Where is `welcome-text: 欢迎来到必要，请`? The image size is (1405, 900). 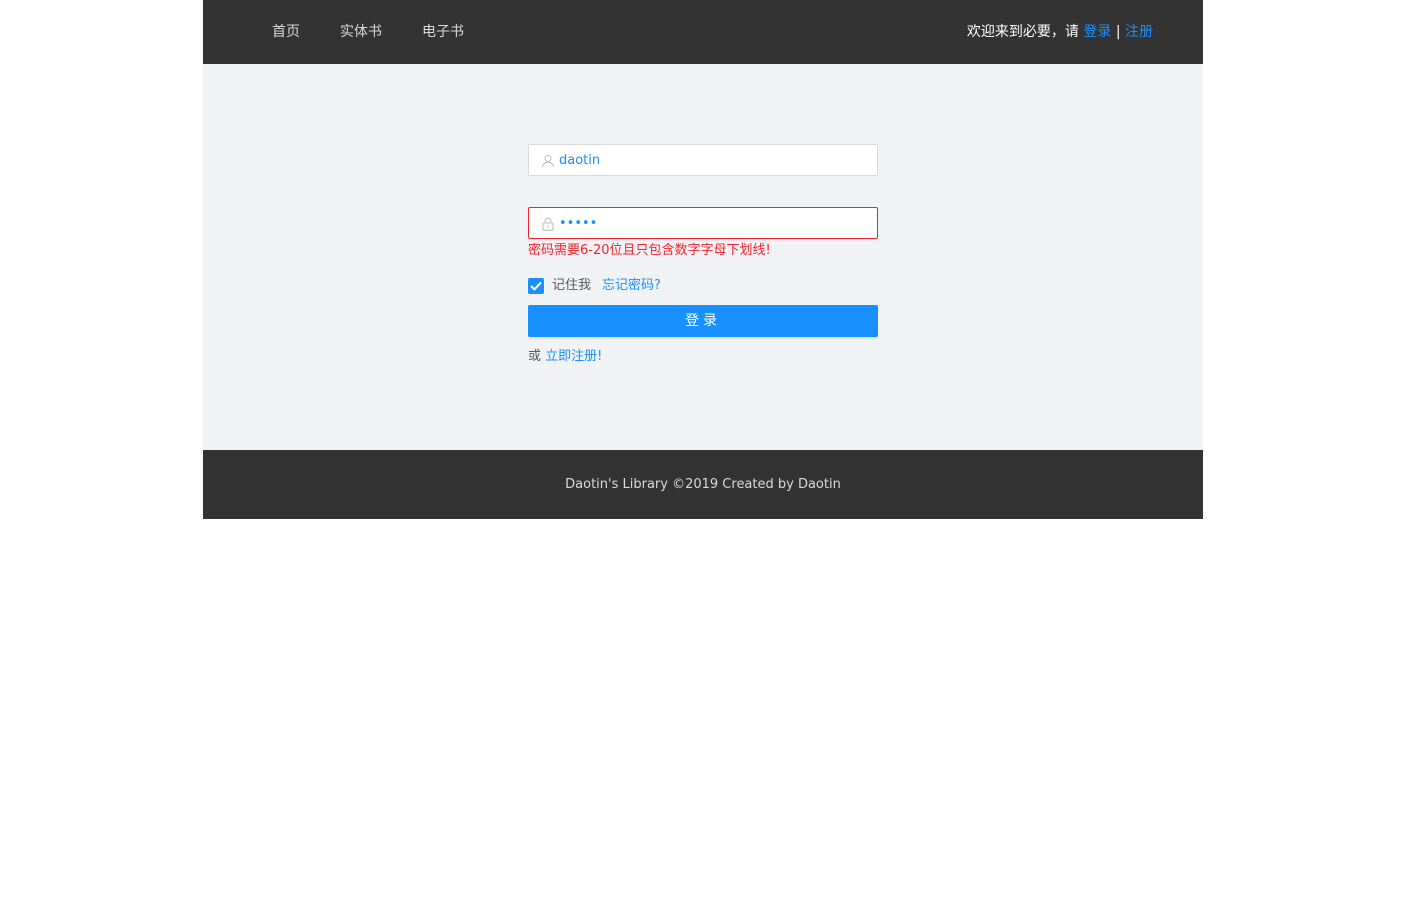
welcome-text: 欢迎来到必要，请 is located at coordinates (1025, 32).